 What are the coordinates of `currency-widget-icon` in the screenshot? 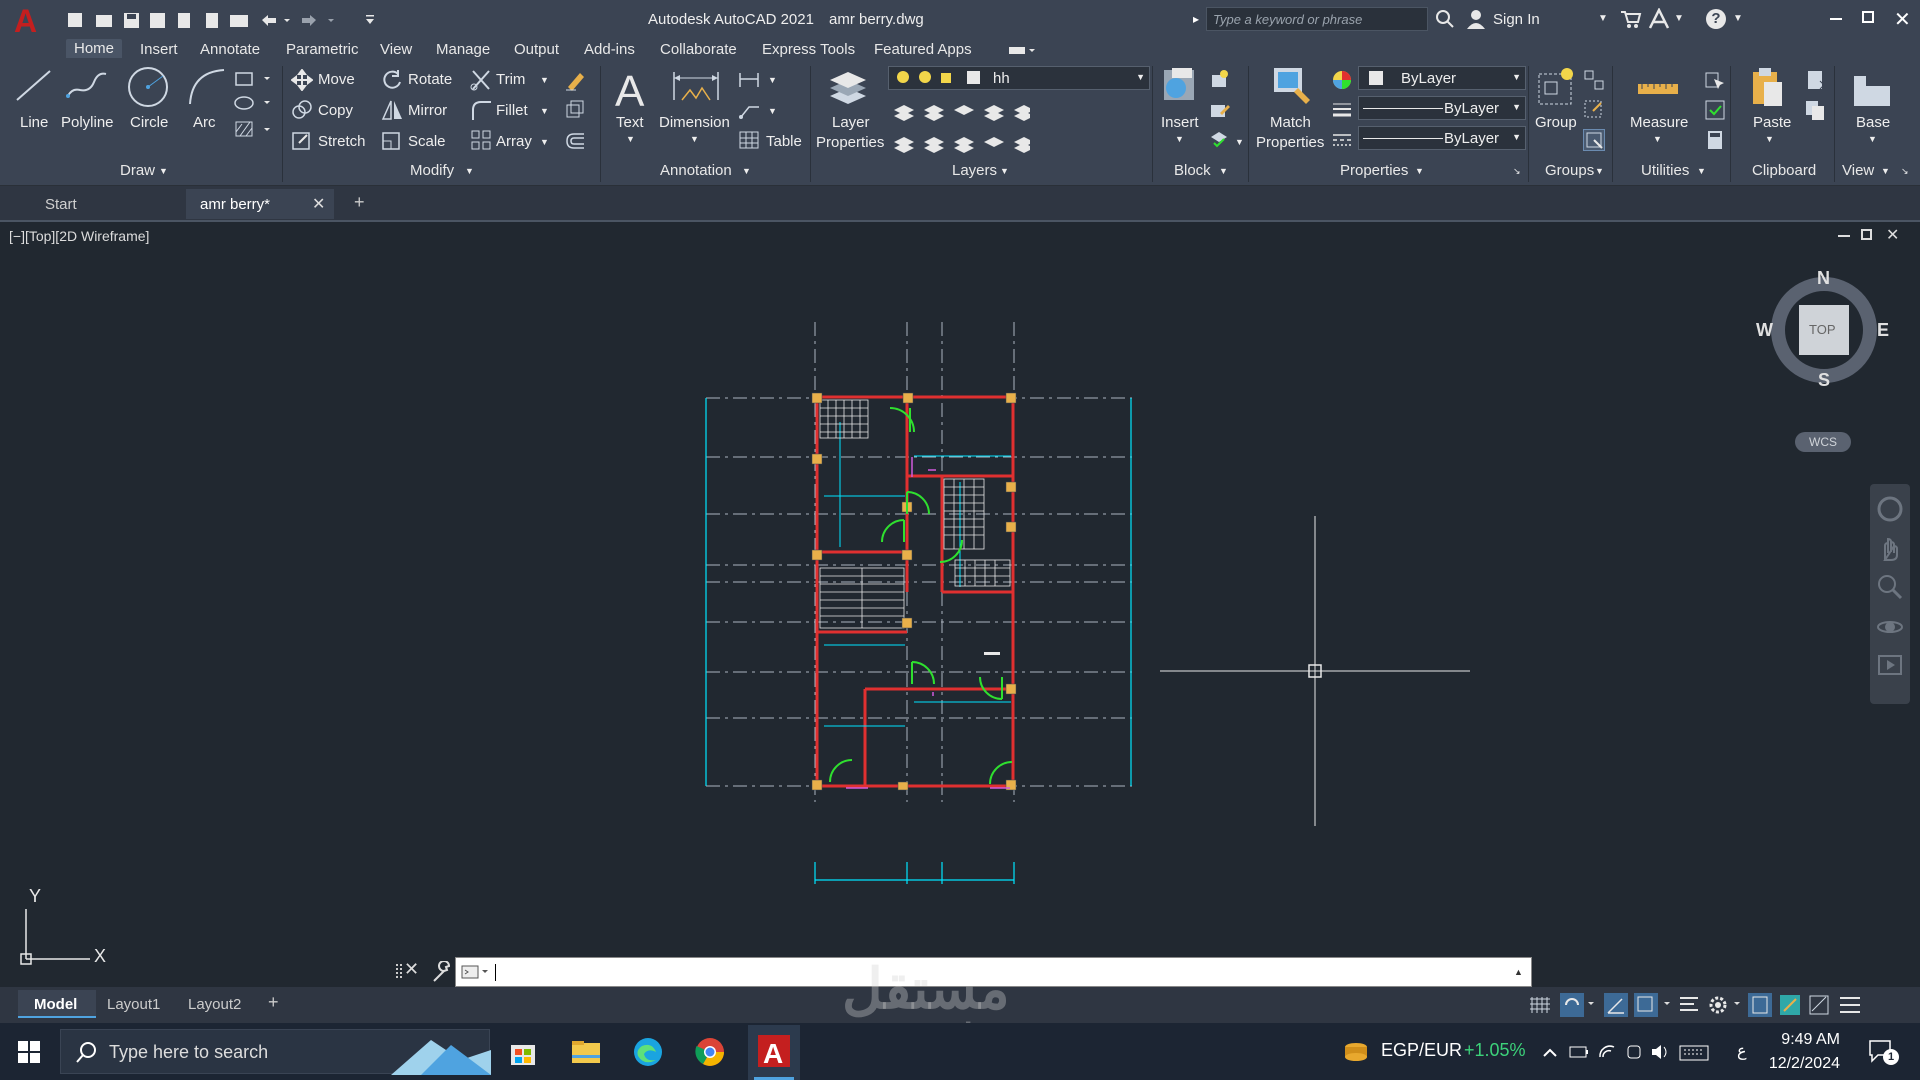 It's located at (1356, 1052).